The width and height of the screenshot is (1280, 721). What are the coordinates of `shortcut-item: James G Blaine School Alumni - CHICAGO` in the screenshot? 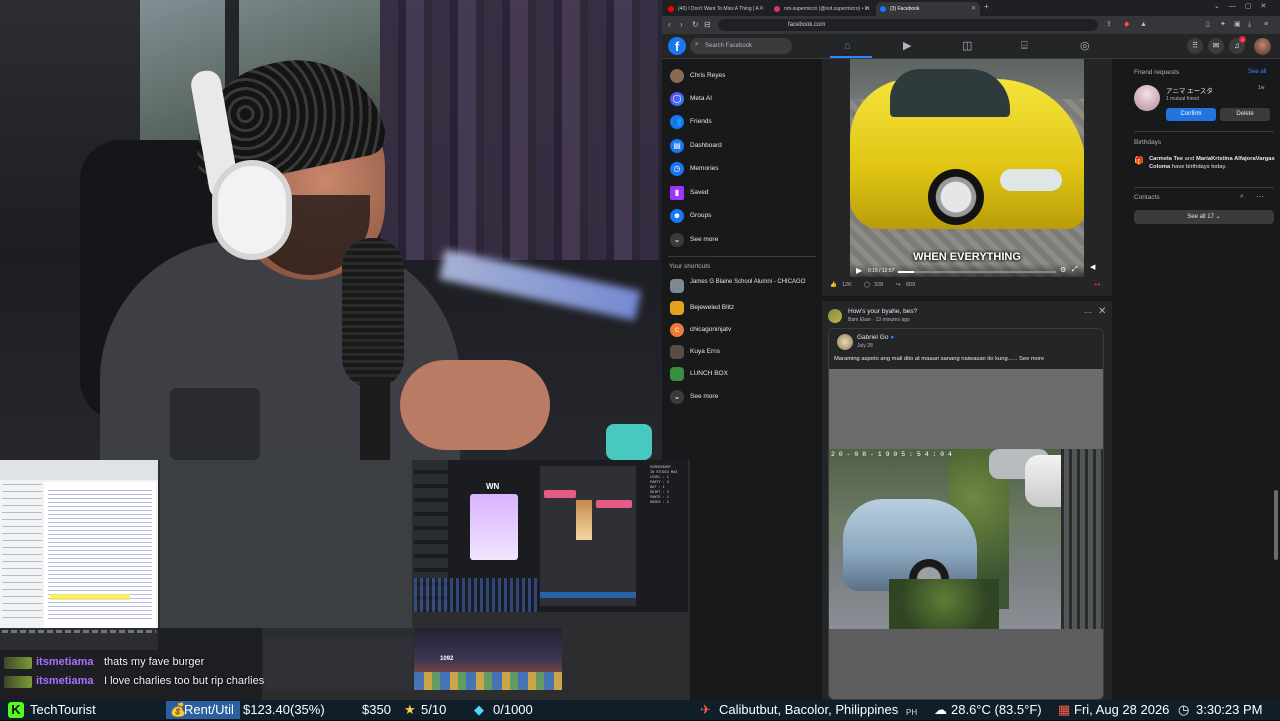 It's located at (742, 287).